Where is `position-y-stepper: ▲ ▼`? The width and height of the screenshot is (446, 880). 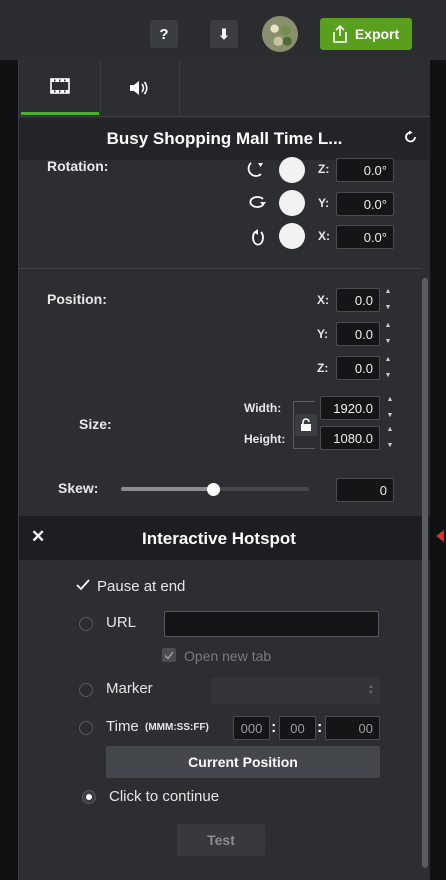 position-y-stepper: ▲ ▼ is located at coordinates (388, 334).